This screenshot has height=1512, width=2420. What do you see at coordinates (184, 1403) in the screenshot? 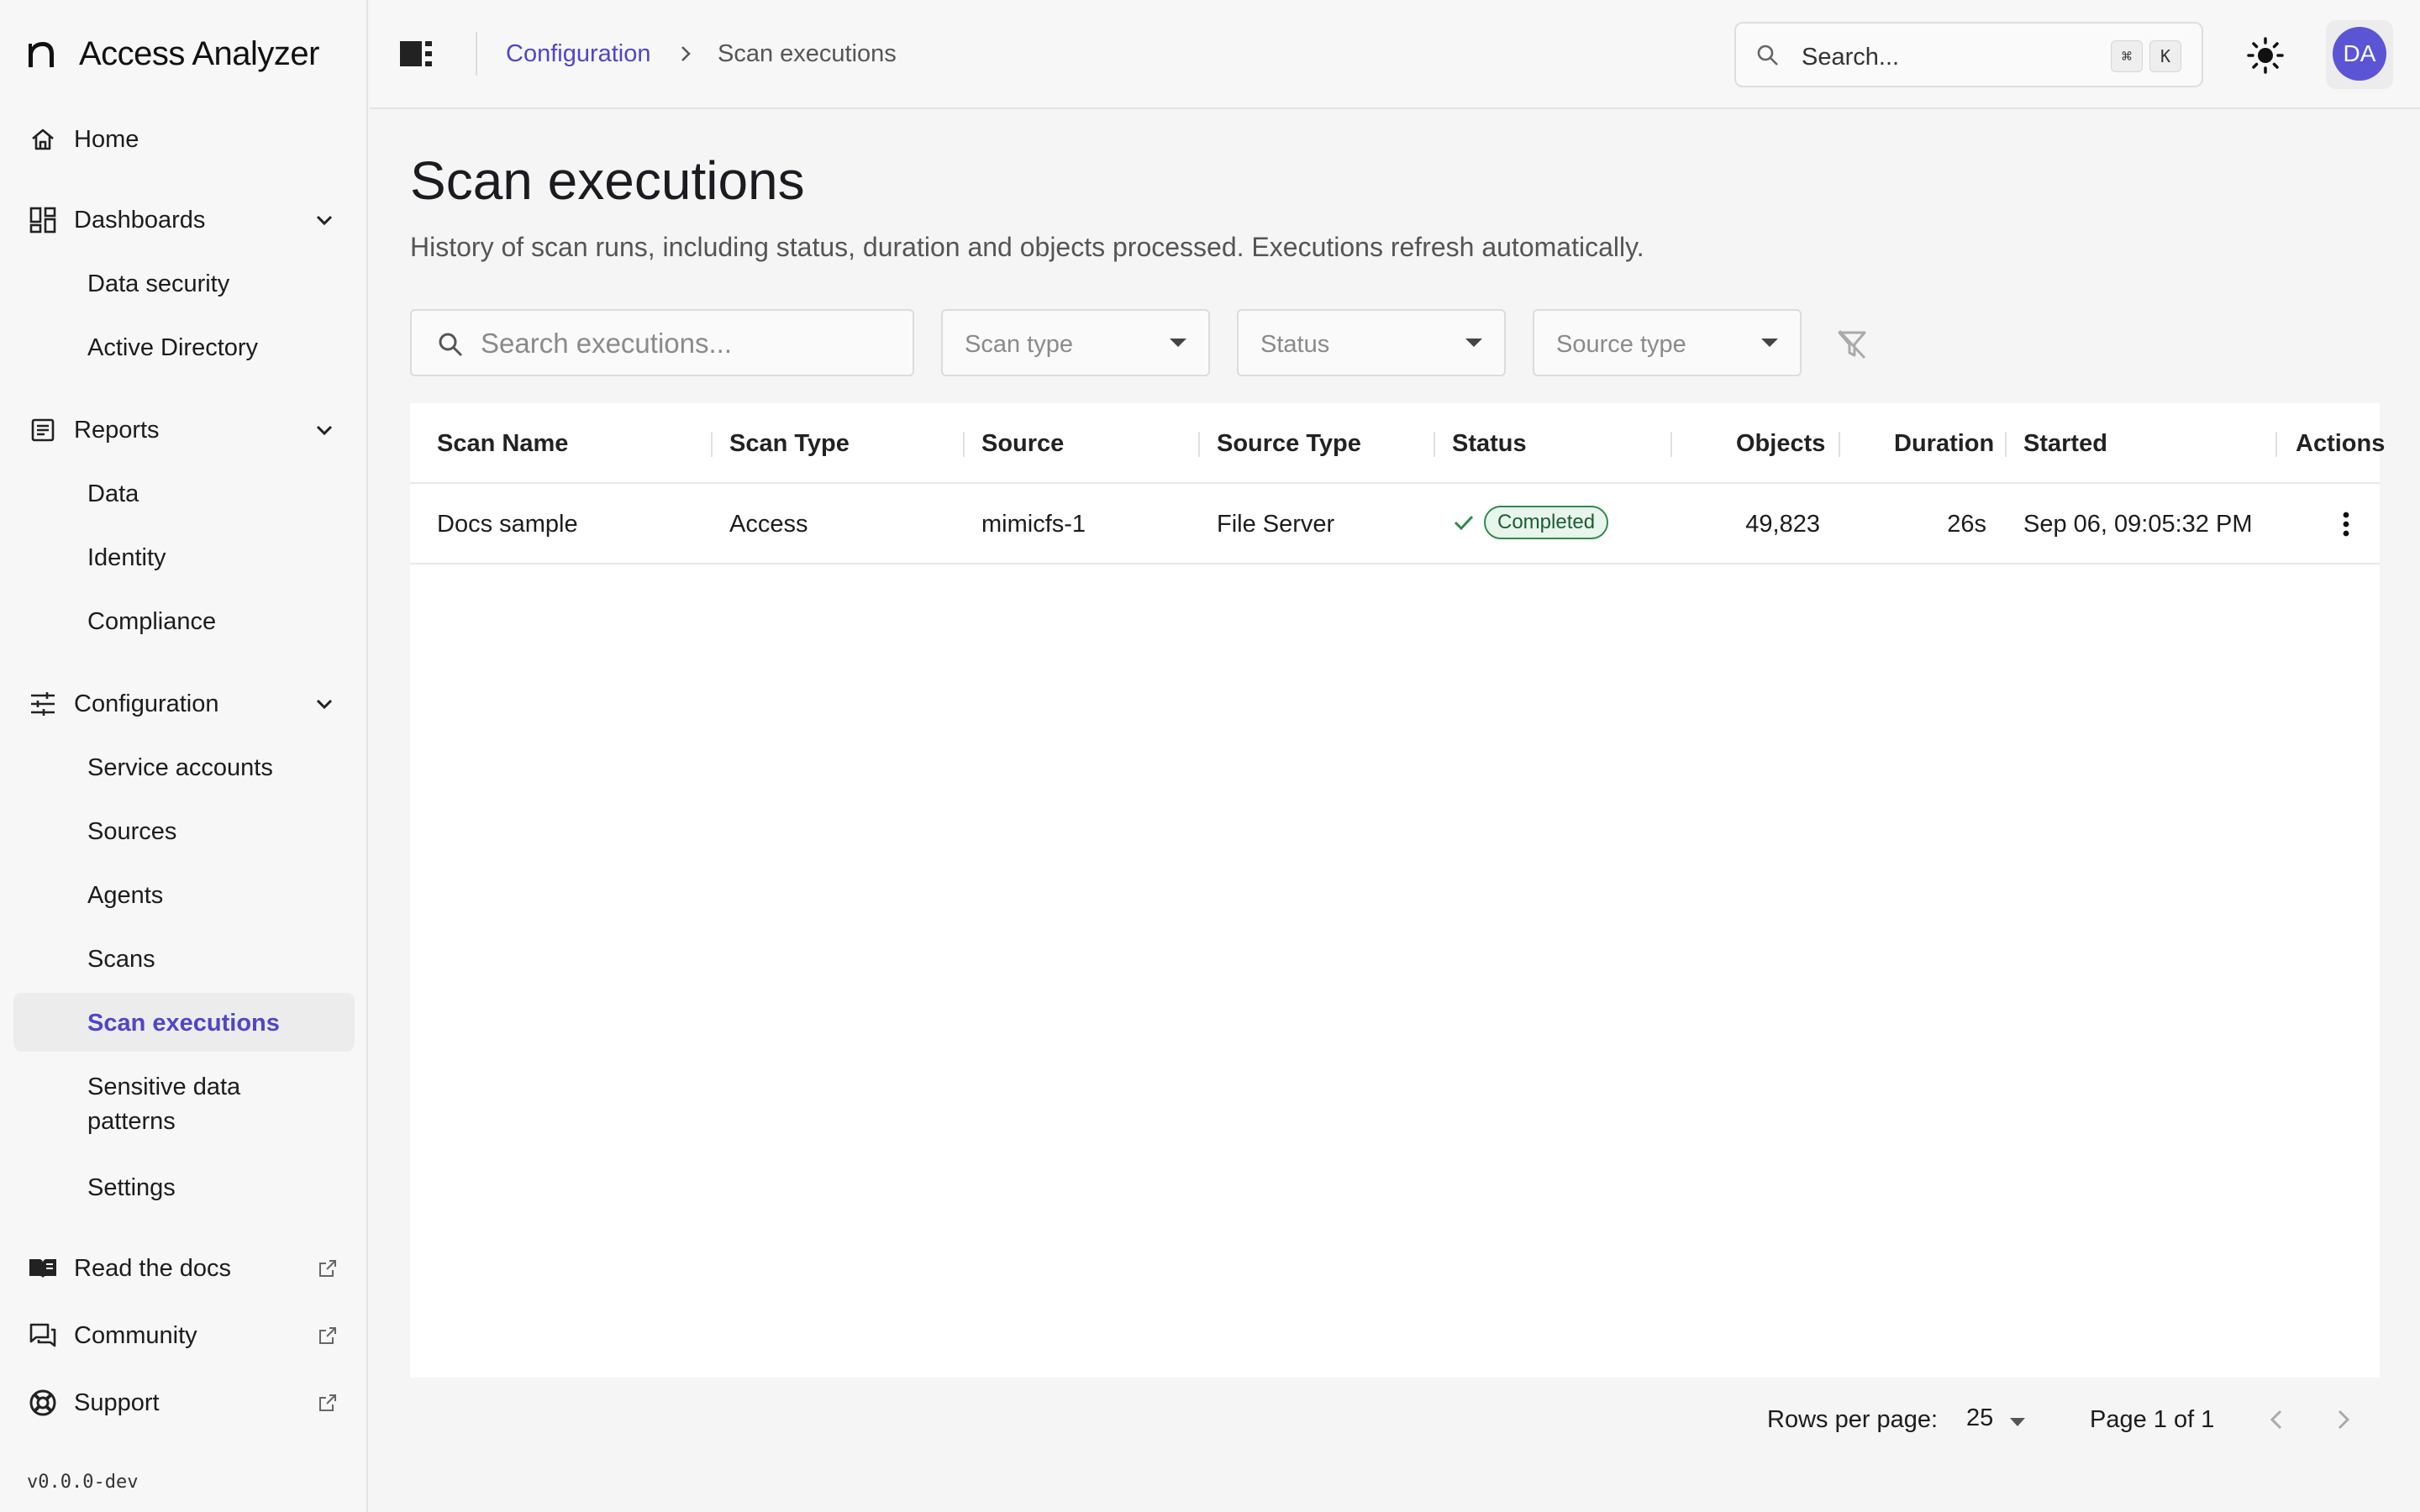
I see `sidebar-item-support: Support` at bounding box center [184, 1403].